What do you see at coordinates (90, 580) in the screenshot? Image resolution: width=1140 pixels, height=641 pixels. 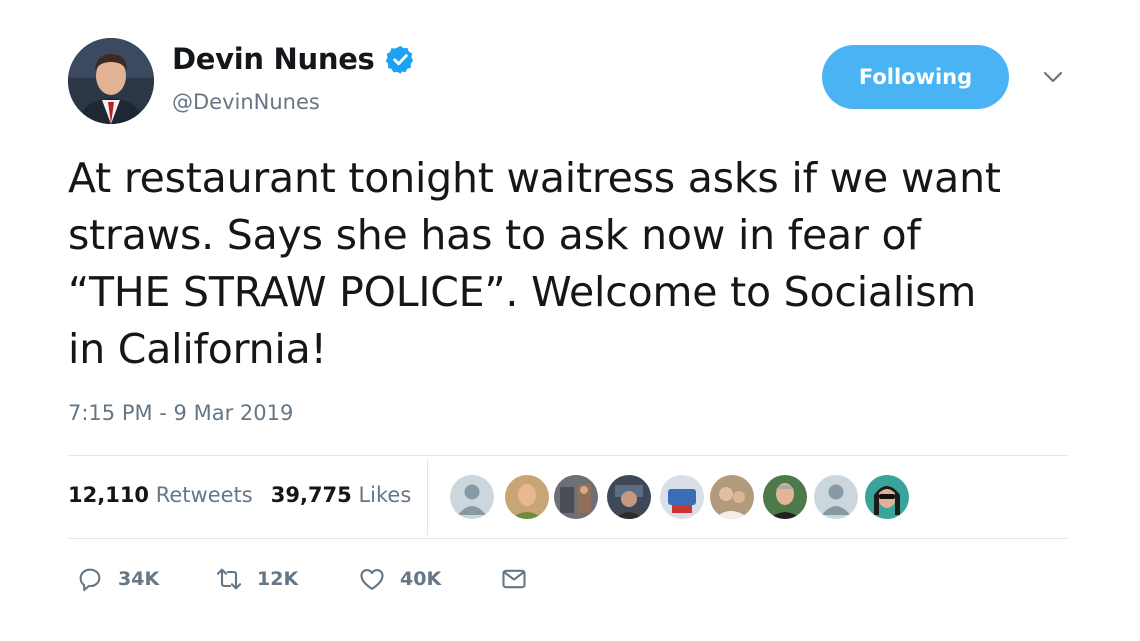 I see `reply-icon` at bounding box center [90, 580].